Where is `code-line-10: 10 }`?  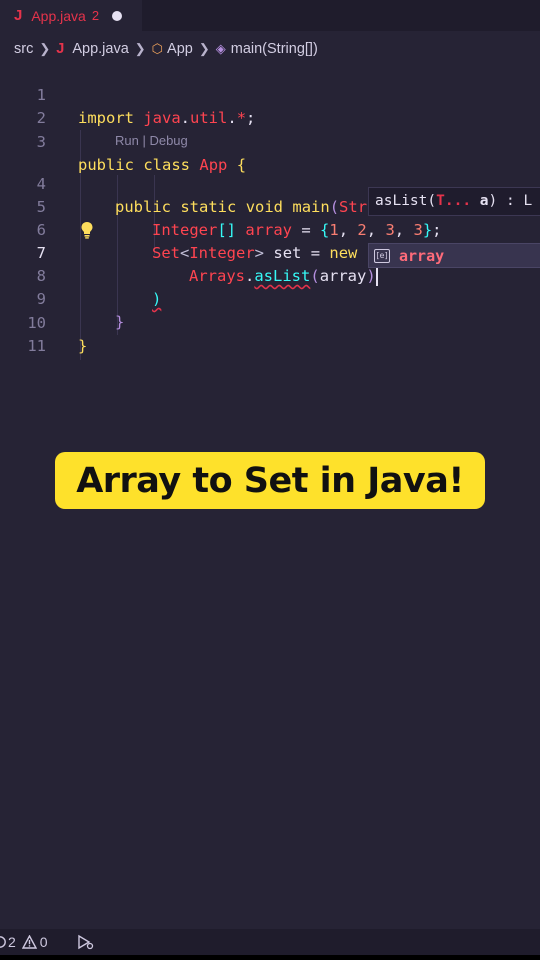
code-line-10: 10 } is located at coordinates (57, 334).